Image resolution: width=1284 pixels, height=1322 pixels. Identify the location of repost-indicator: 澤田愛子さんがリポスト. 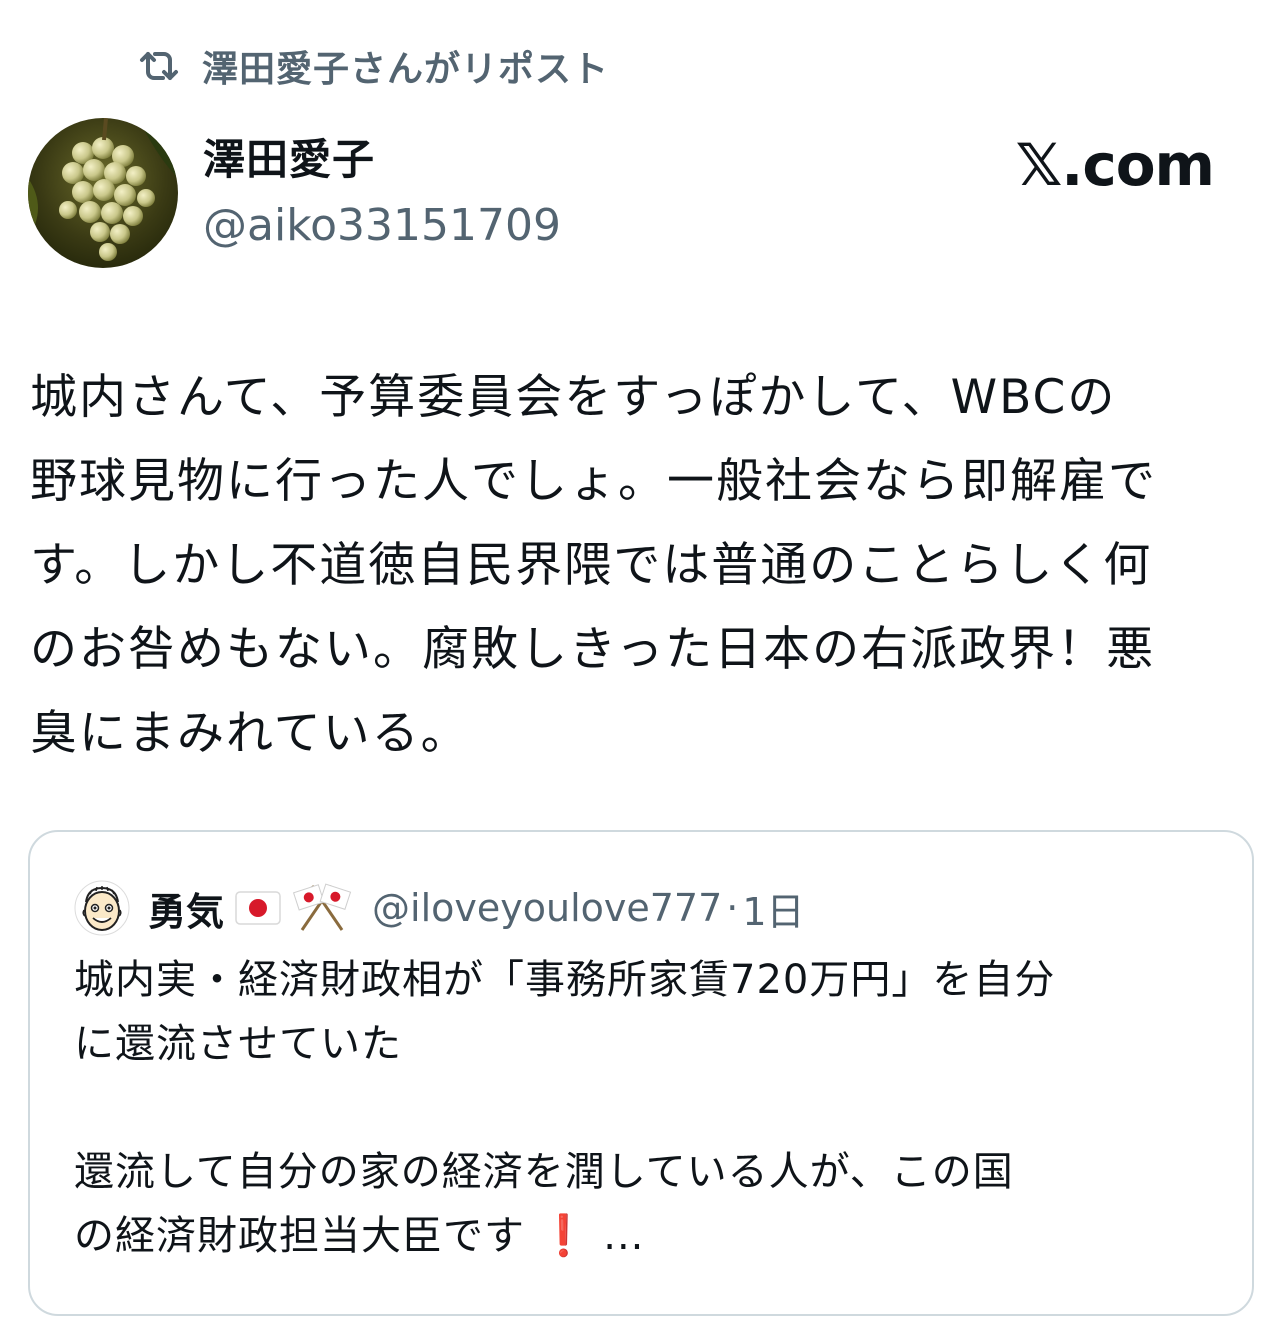
(372, 66).